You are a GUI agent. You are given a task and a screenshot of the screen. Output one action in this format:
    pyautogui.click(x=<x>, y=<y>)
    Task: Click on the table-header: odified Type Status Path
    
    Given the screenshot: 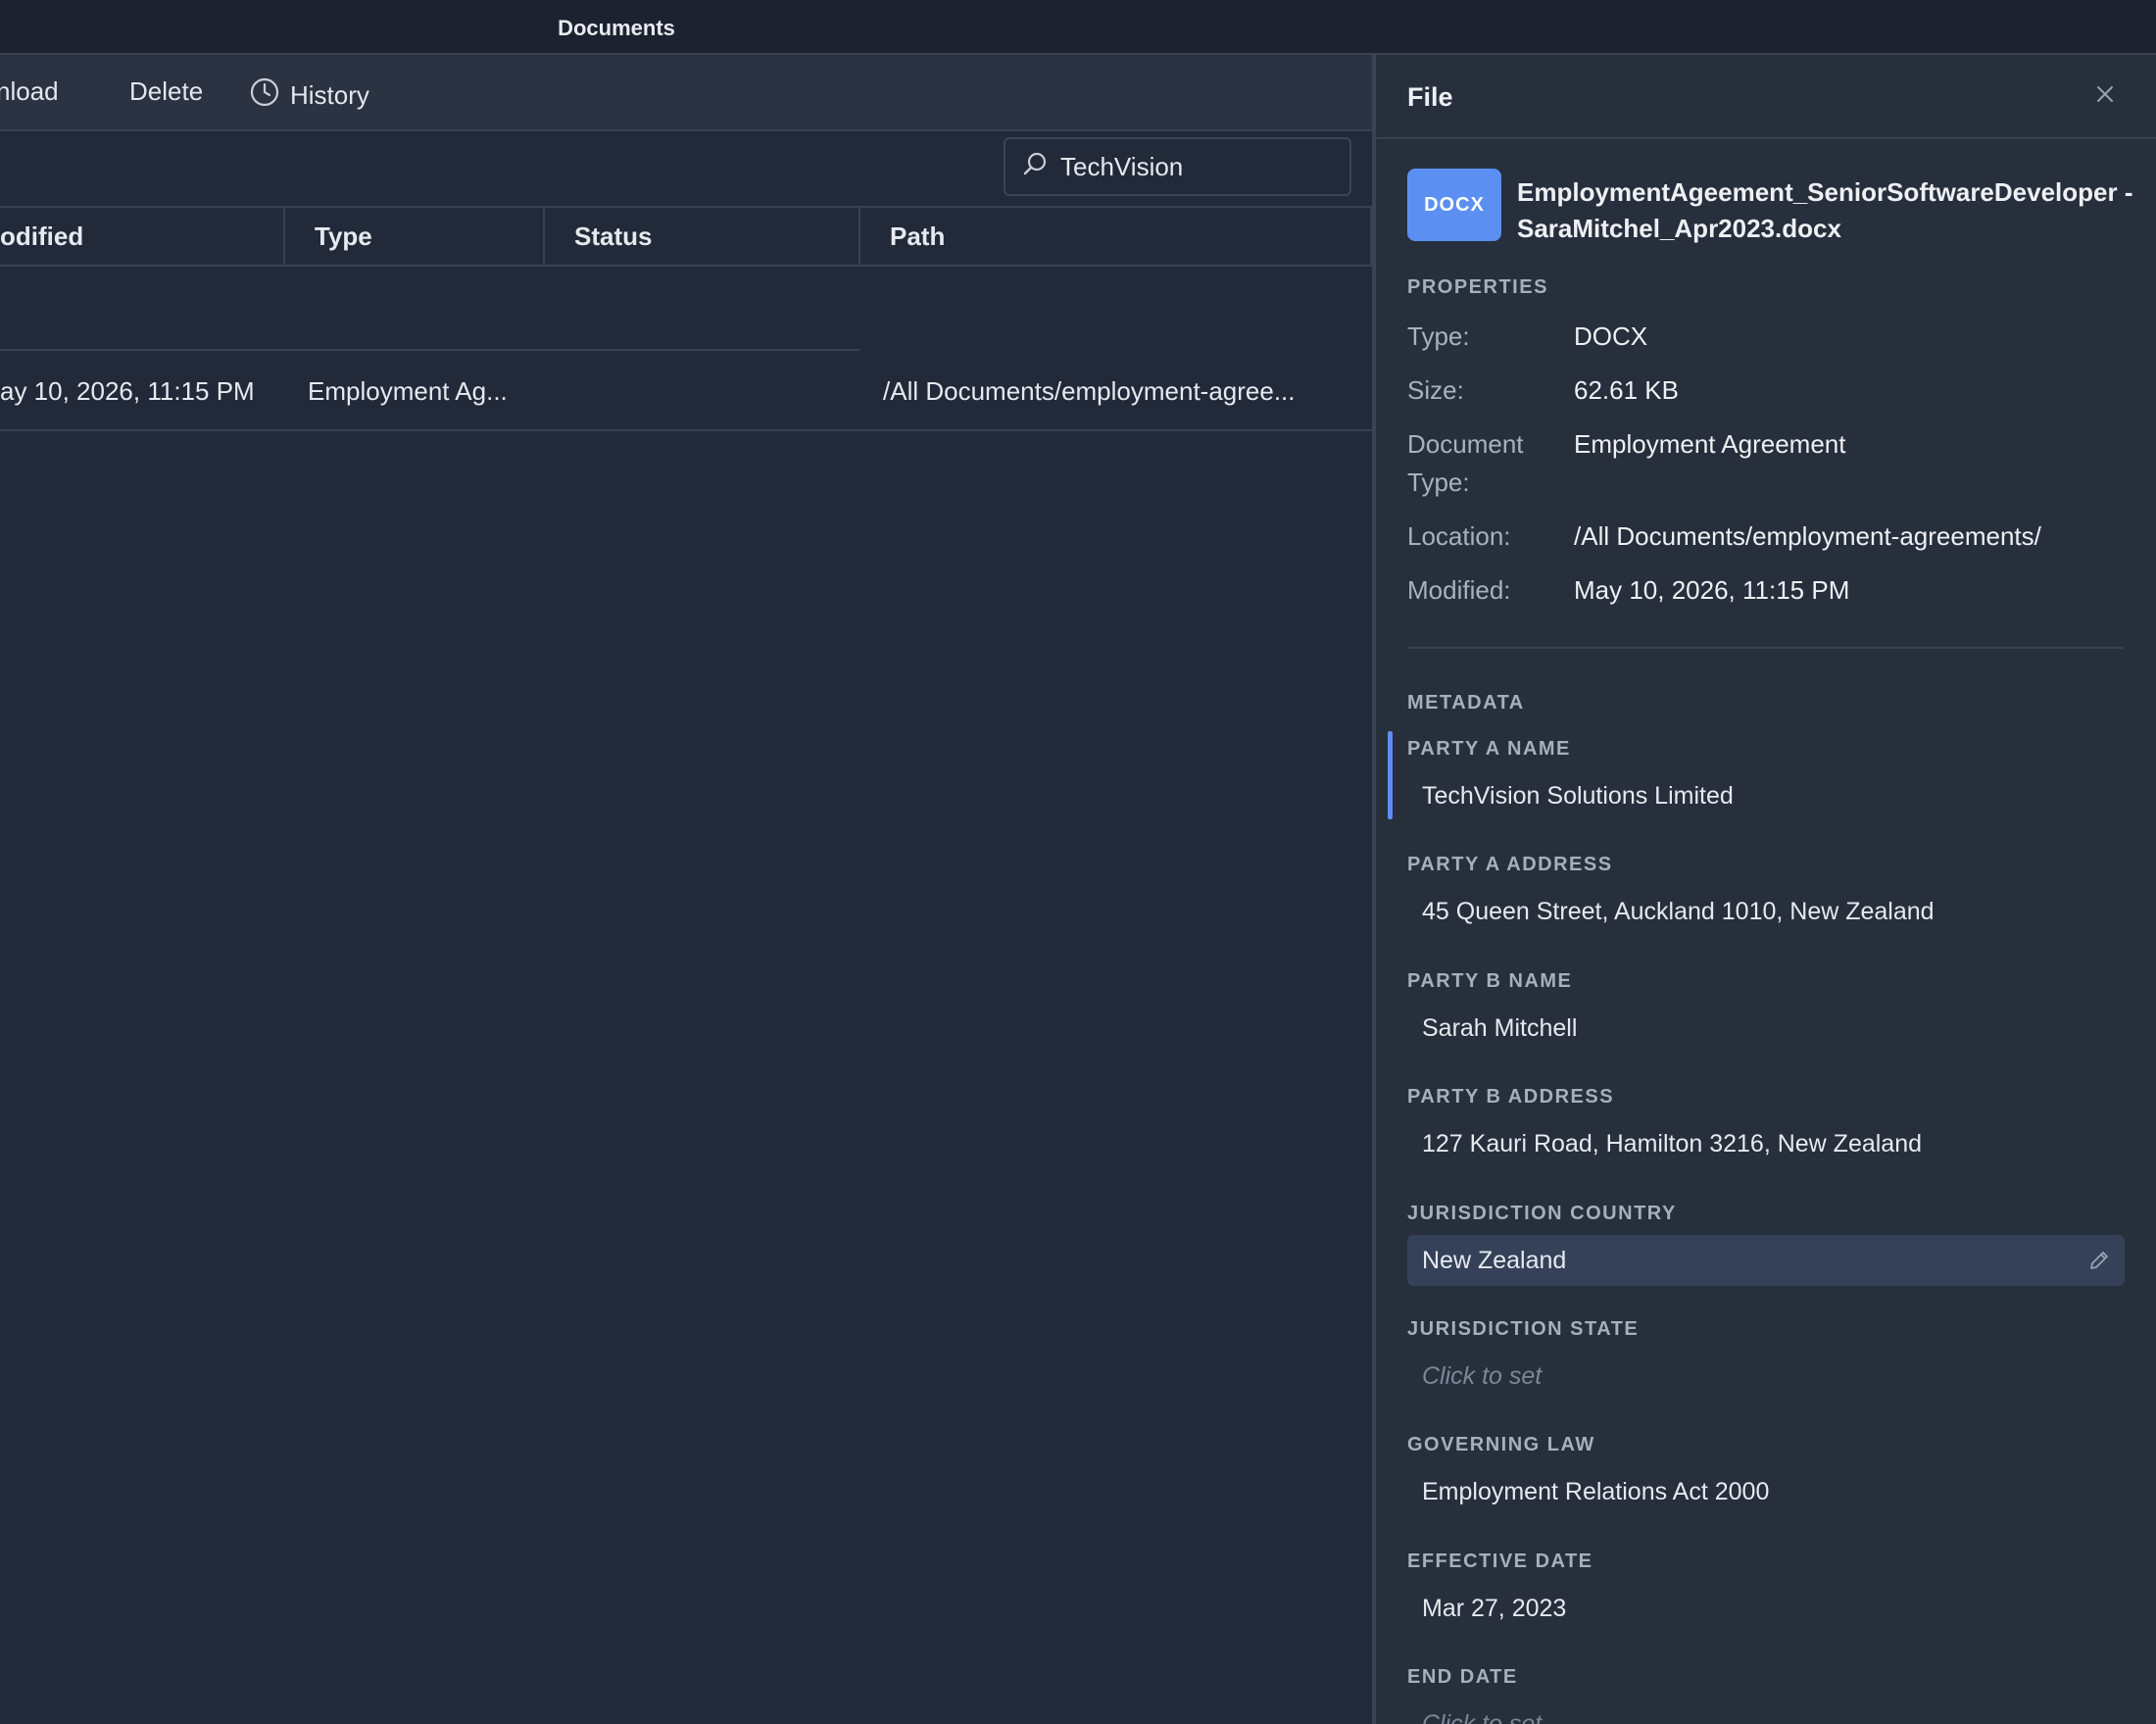 What is the action you would take?
    pyautogui.click(x=686, y=264)
    